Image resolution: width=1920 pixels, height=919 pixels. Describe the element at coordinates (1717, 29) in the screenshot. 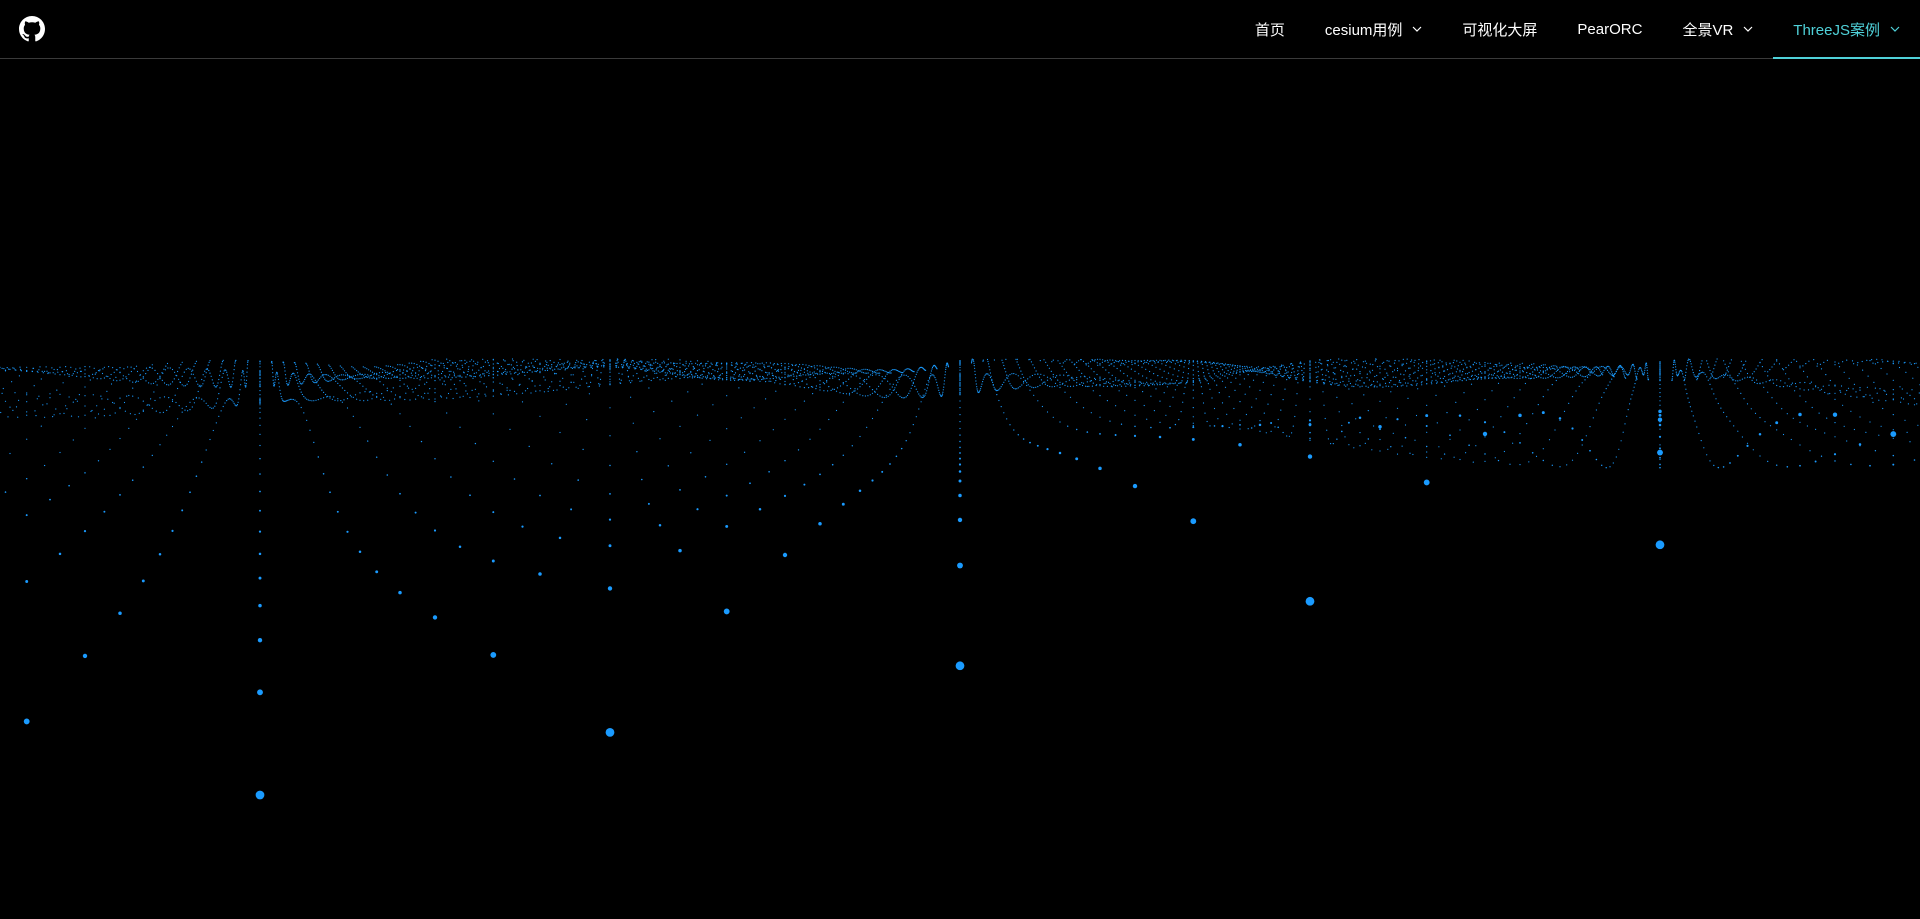

I see `nav-item-panorama-vr: 全景VR` at that location.